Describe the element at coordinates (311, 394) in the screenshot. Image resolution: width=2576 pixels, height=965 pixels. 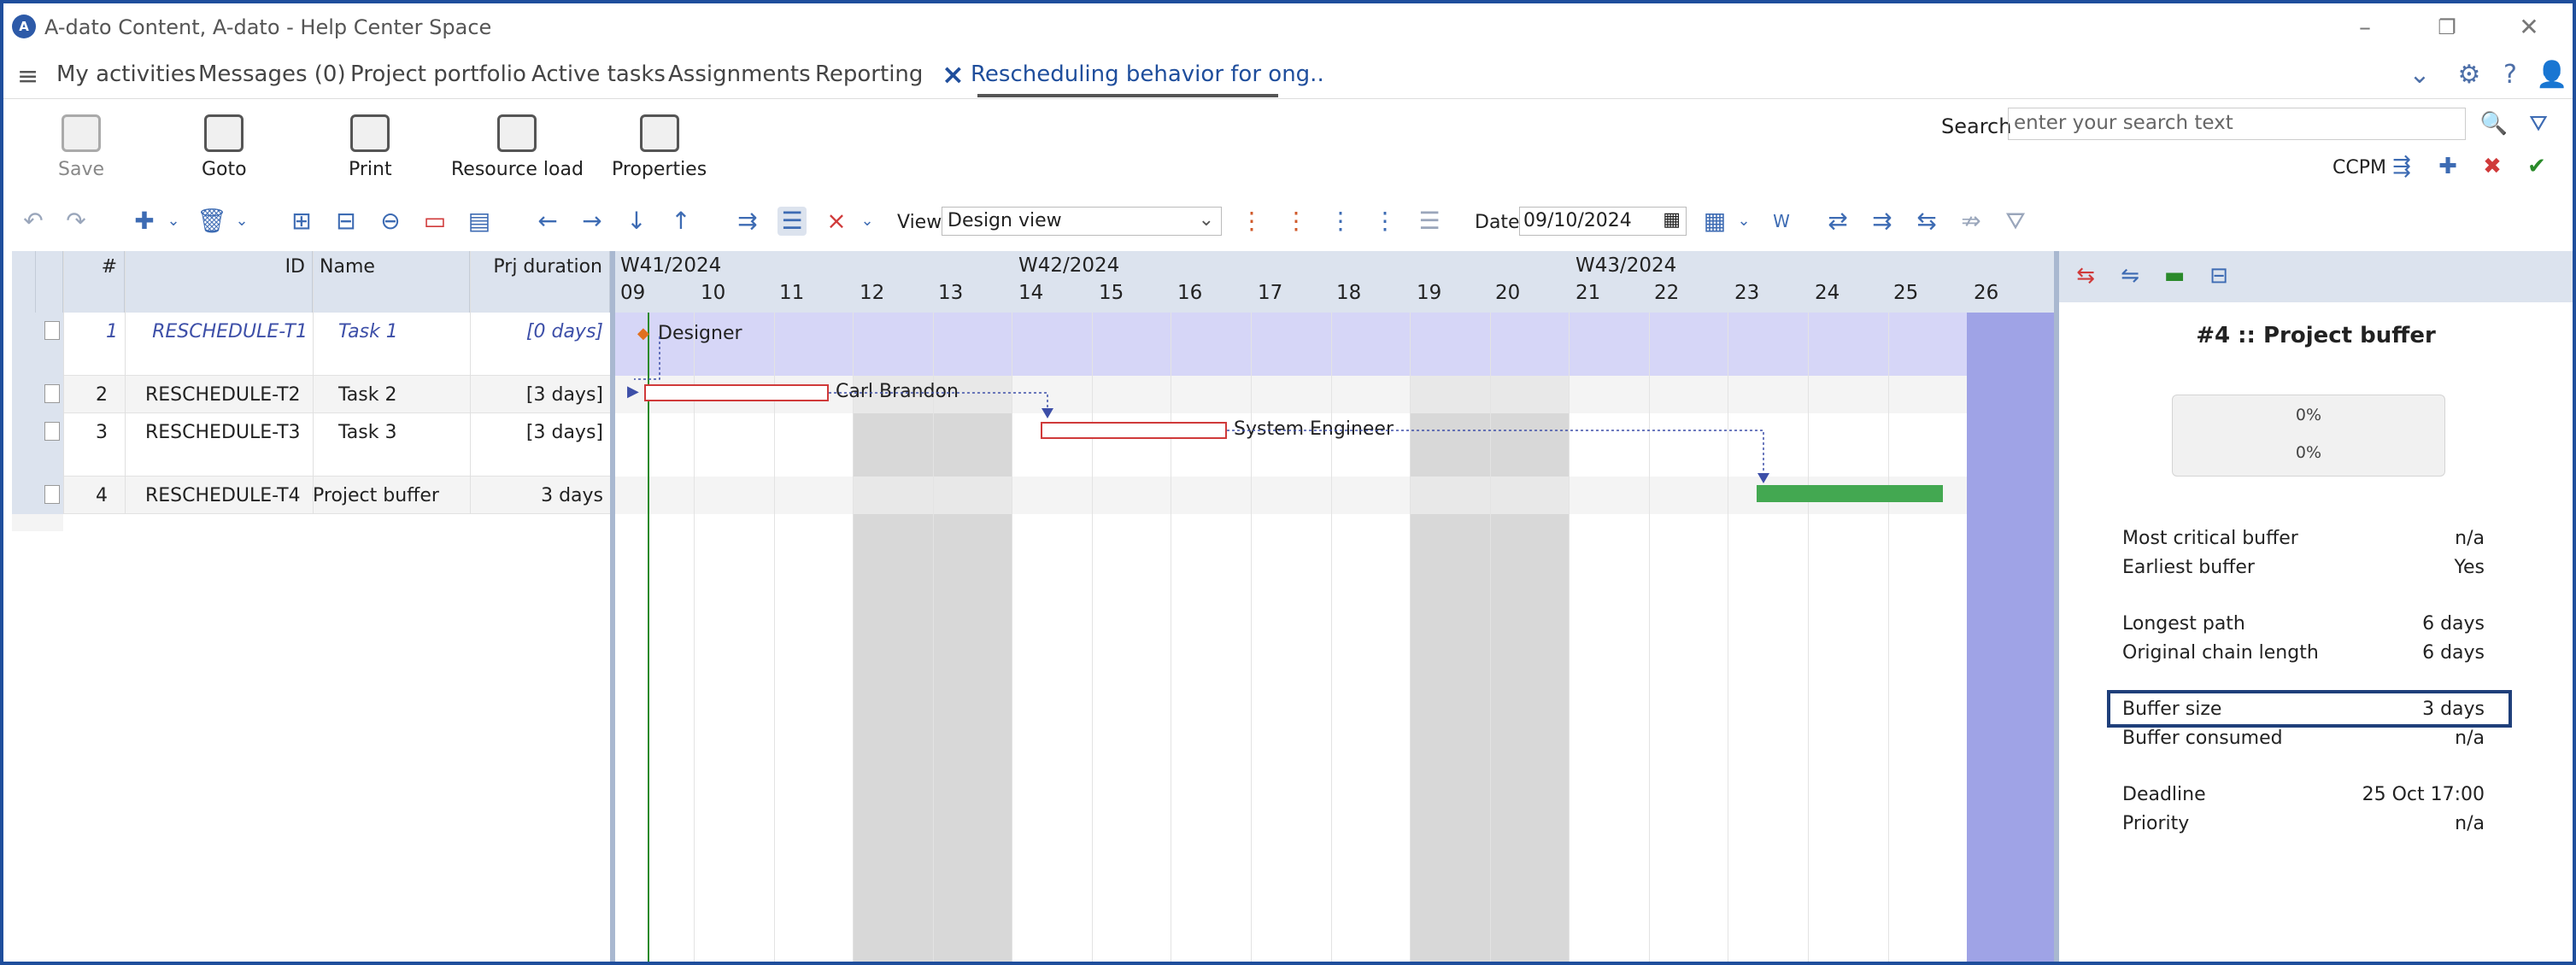
I see `table-row: 2 RESCHEDULE-T2 Task 2 [3 days]` at that location.